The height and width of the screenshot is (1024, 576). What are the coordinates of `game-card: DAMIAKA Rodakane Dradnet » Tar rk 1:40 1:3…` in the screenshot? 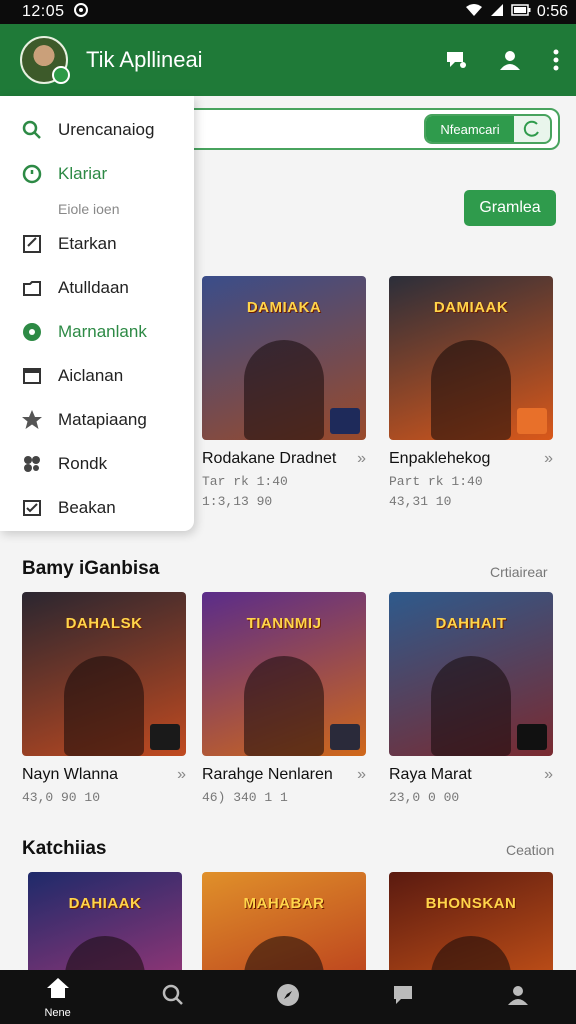 It's located at (284, 394).